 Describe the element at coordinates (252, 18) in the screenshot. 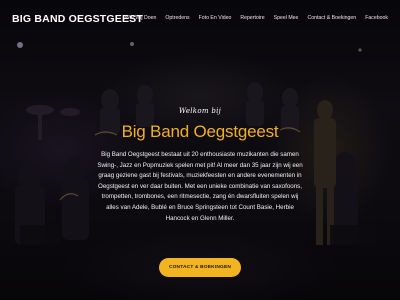

I see `nav-item-repertoire: Repertoire` at that location.